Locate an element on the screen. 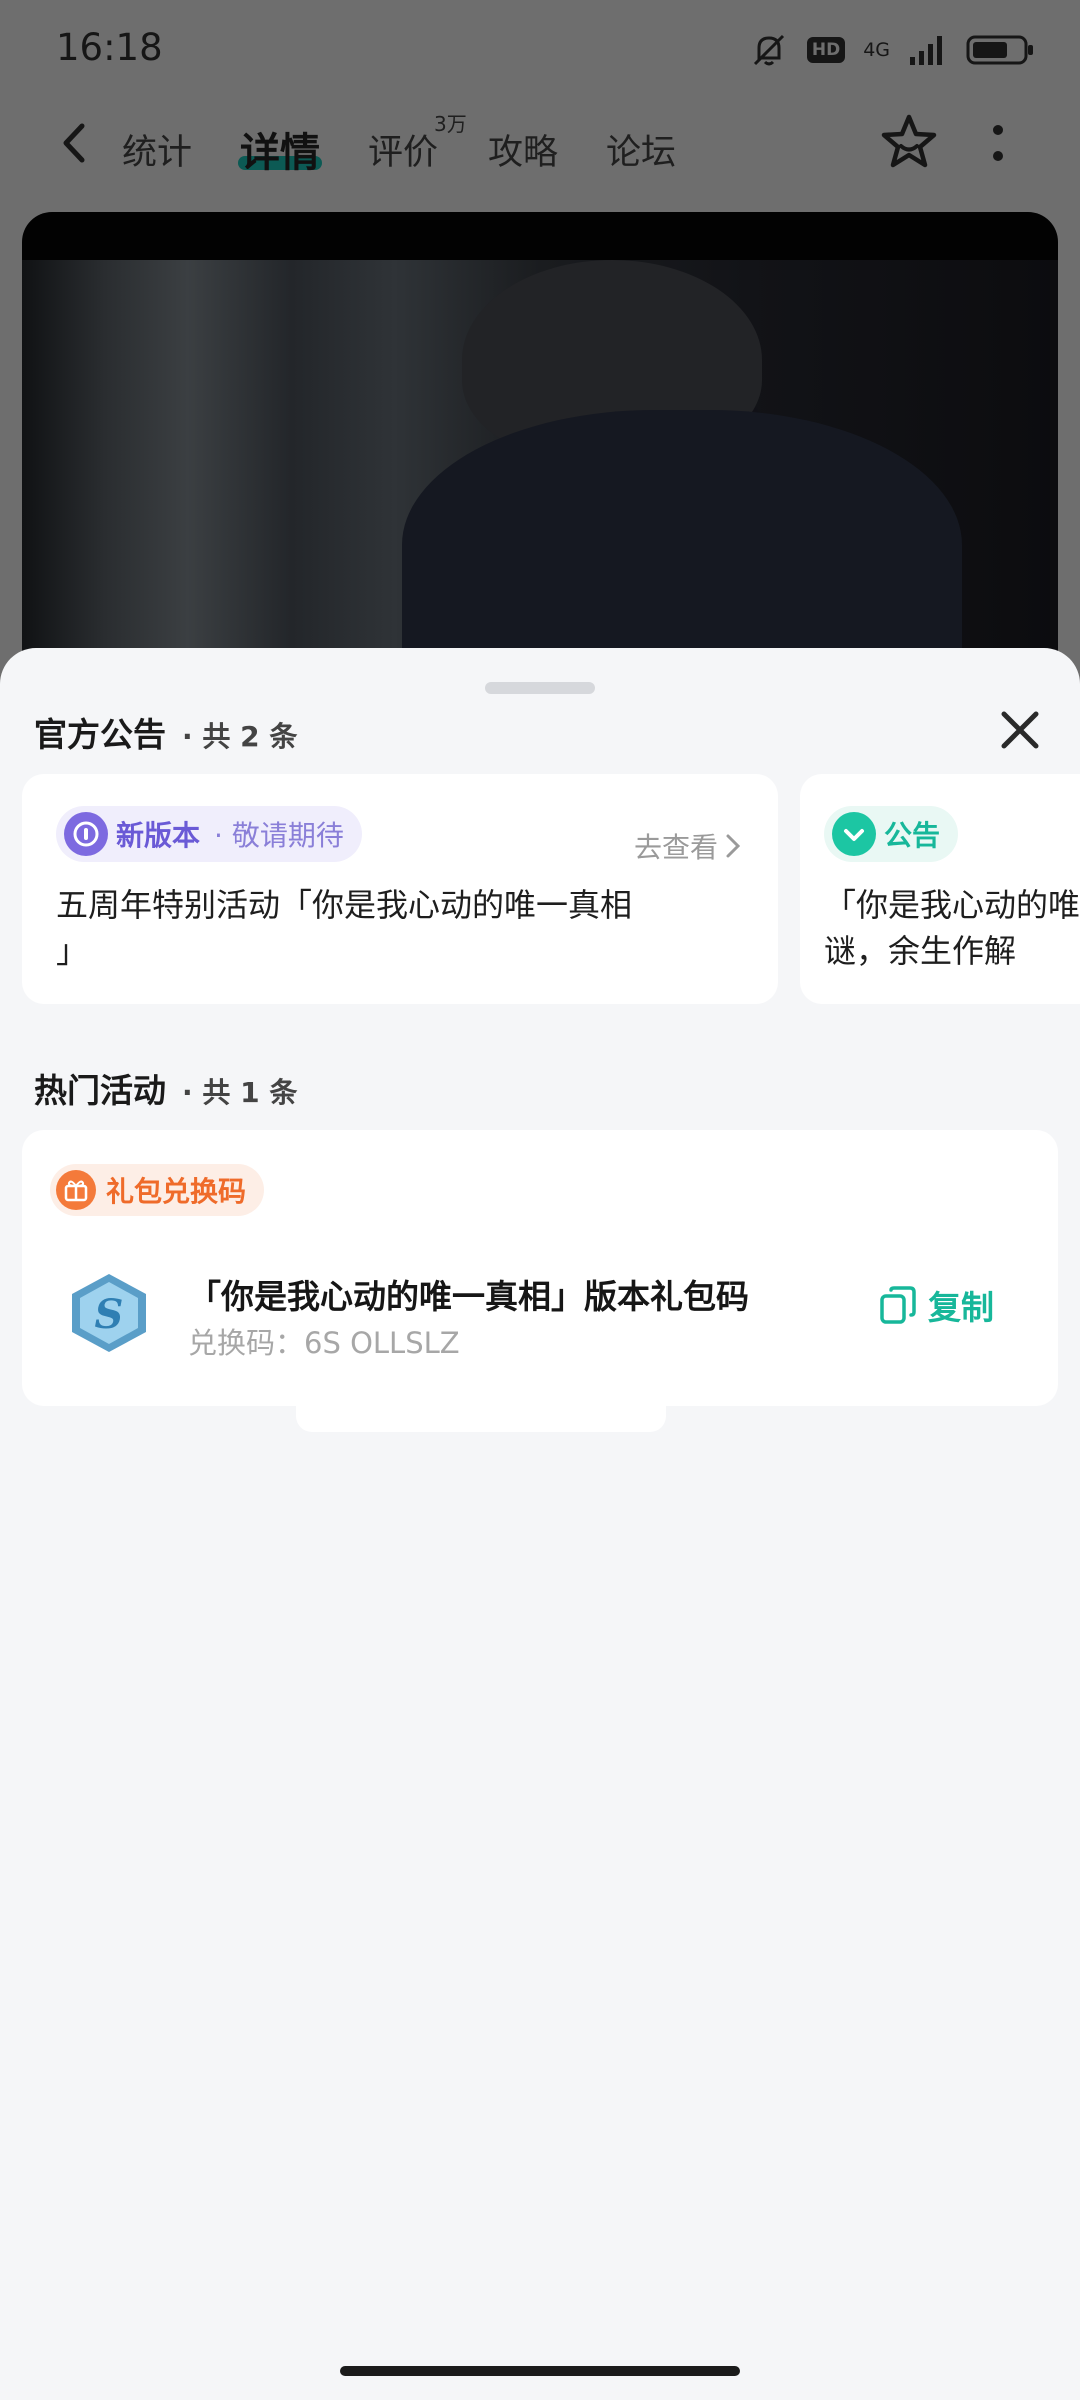 The height and width of the screenshot is (2400, 1080). activities-count: · 共 1 条 is located at coordinates (240, 1092).